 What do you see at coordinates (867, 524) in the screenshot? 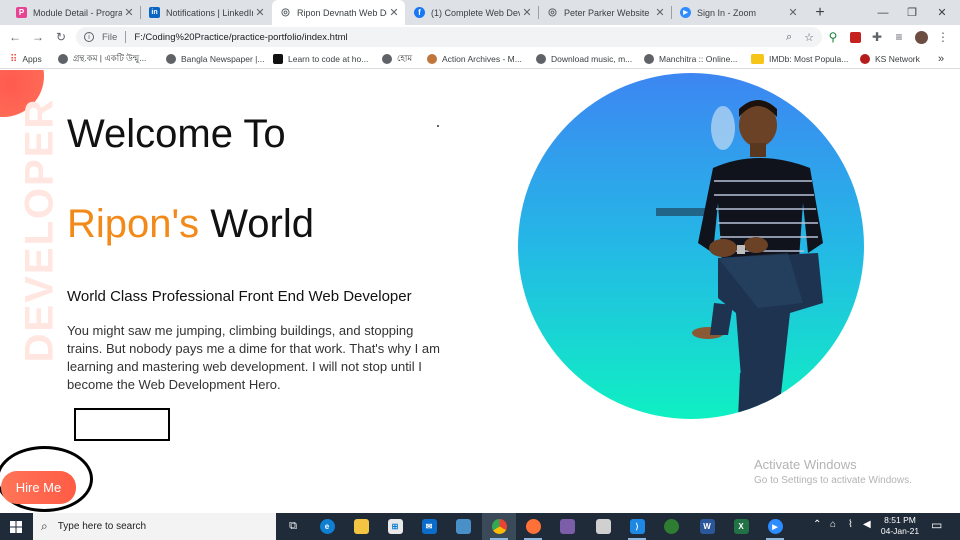
I see `volume-icon: ◀` at bounding box center [867, 524].